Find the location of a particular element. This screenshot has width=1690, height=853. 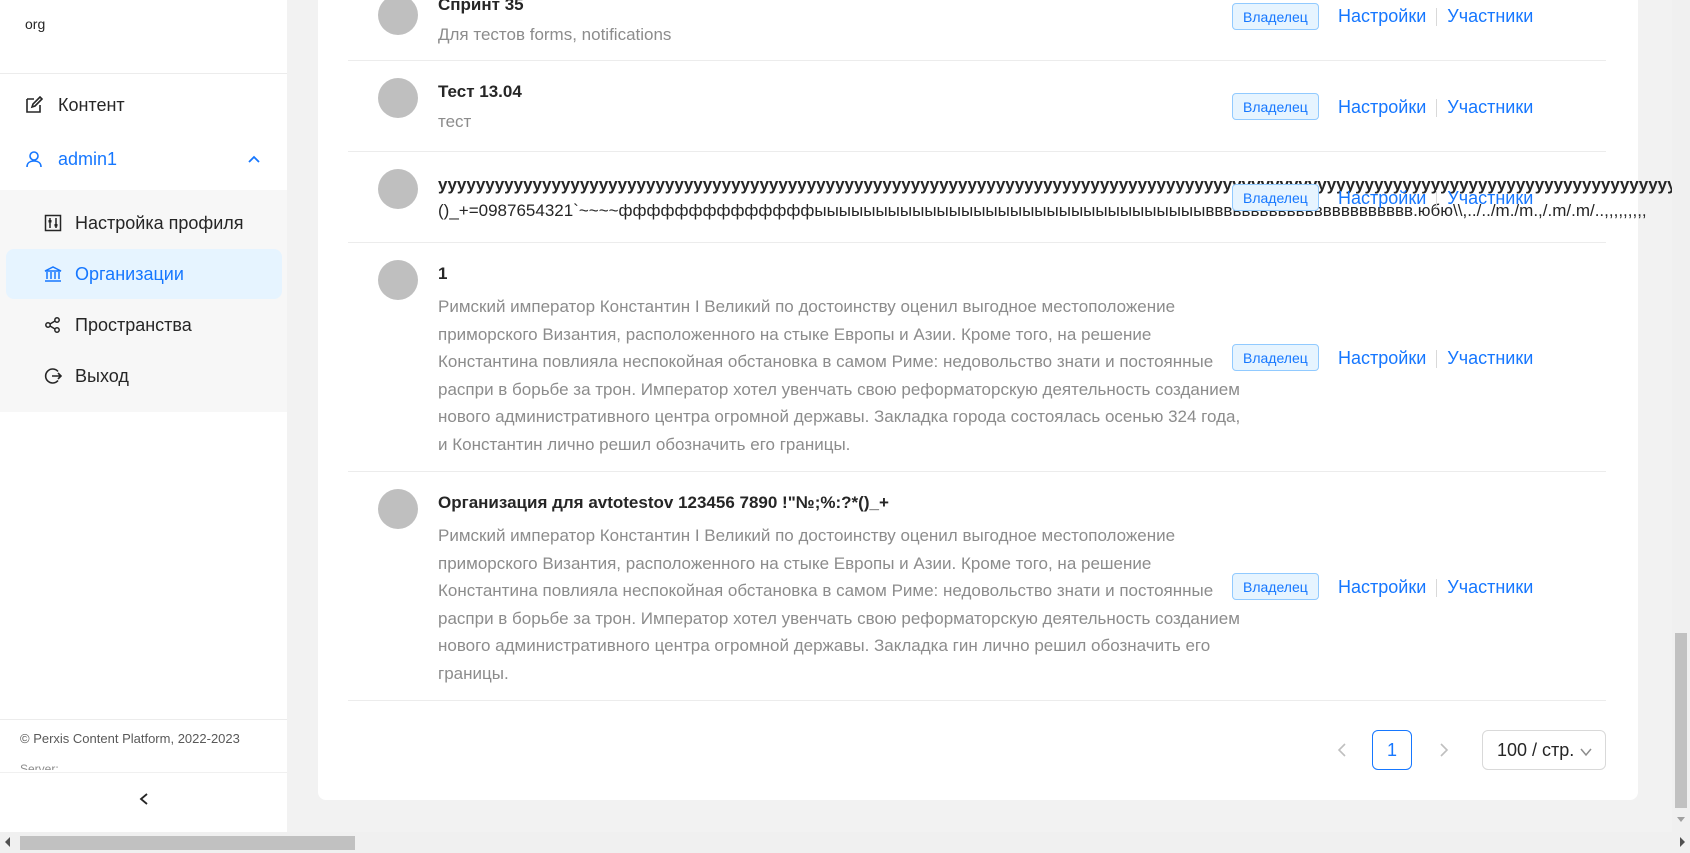

pagination-page: 1 is located at coordinates (1392, 750).